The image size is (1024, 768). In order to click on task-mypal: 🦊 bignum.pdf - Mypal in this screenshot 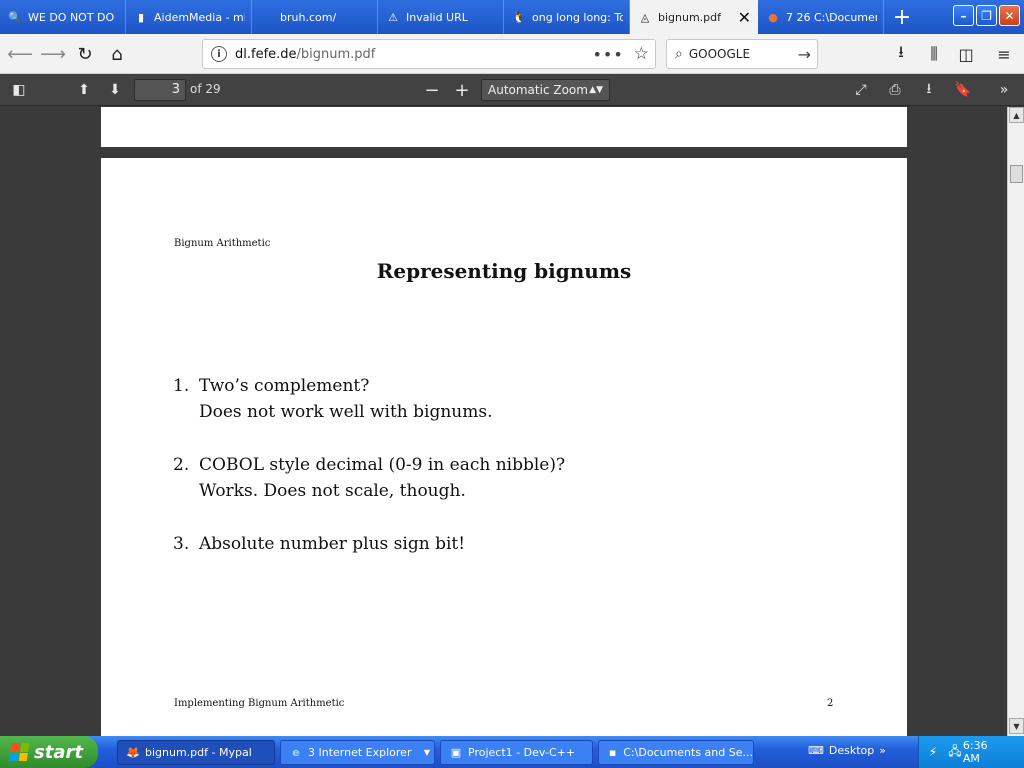, I will do `click(196, 752)`.